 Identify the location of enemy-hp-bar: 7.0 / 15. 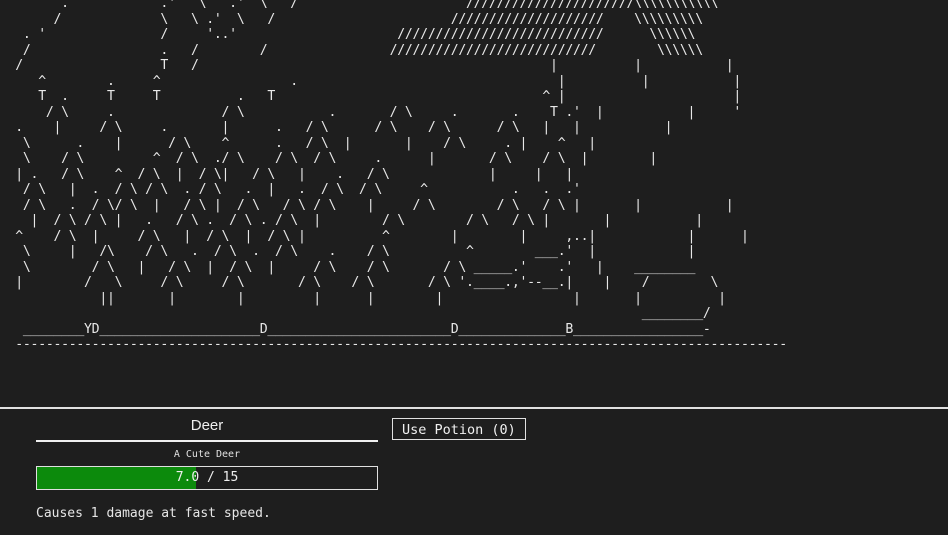
(207, 478).